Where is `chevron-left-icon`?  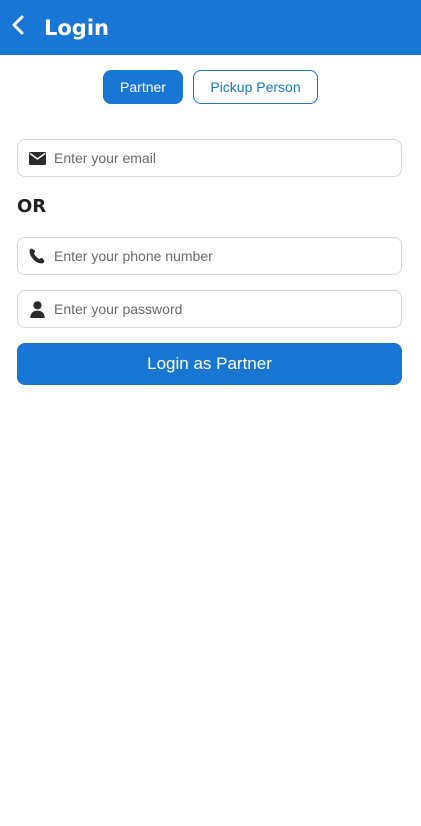 chevron-left-icon is located at coordinates (18, 27).